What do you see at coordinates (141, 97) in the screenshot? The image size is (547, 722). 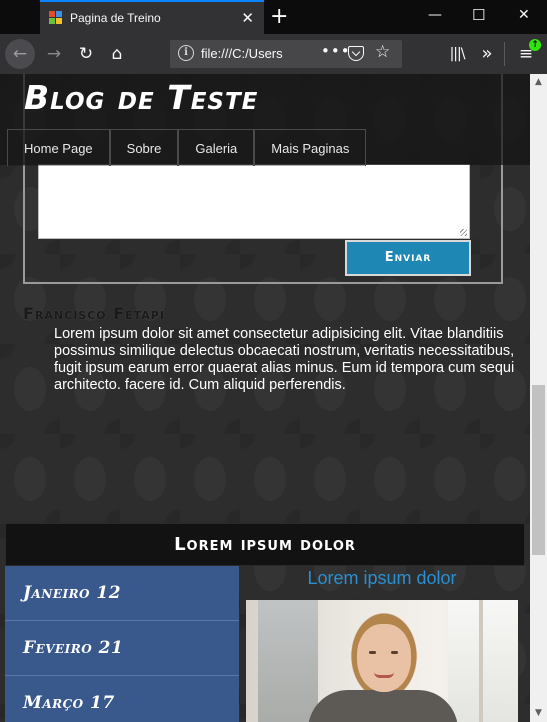 I see `site-title: Blog de Teste` at bounding box center [141, 97].